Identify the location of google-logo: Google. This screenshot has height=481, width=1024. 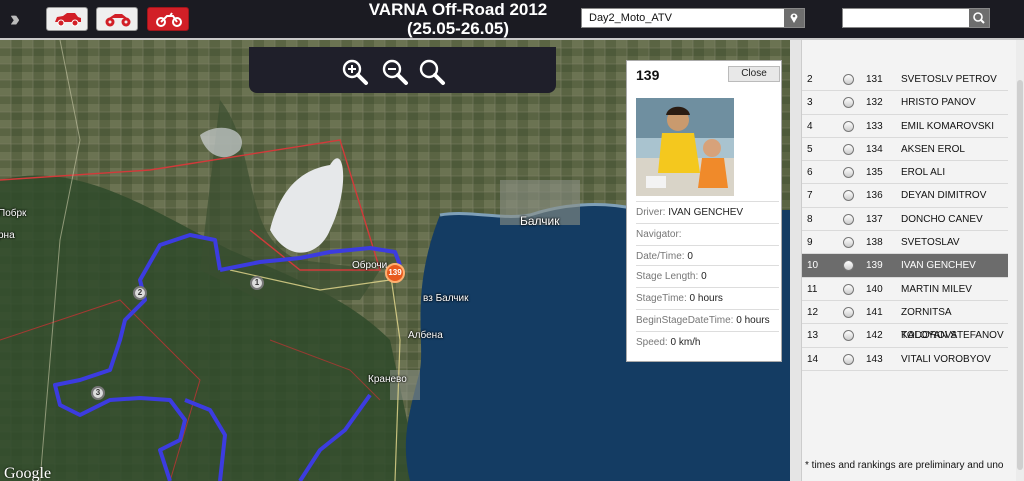
(27, 473).